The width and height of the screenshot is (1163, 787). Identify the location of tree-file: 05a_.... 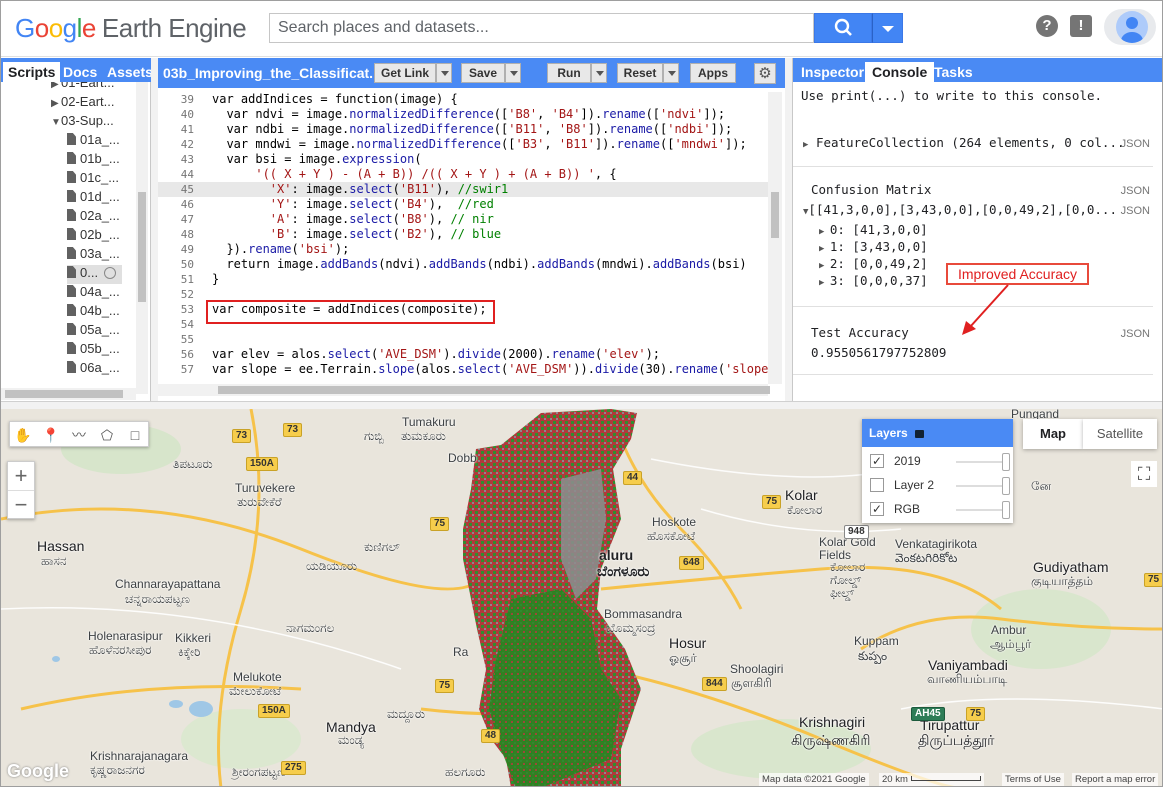
(93, 331).